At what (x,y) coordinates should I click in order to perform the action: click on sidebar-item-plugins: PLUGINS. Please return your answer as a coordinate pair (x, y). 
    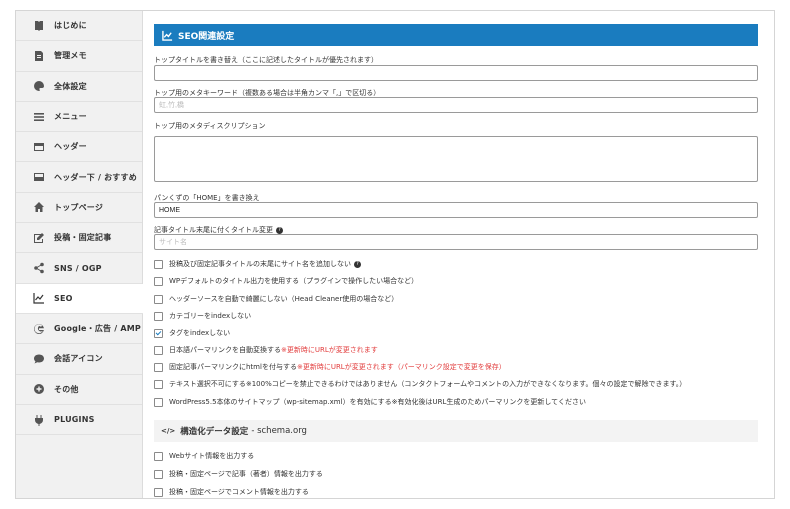
    Looking at the image, I should click on (79, 420).